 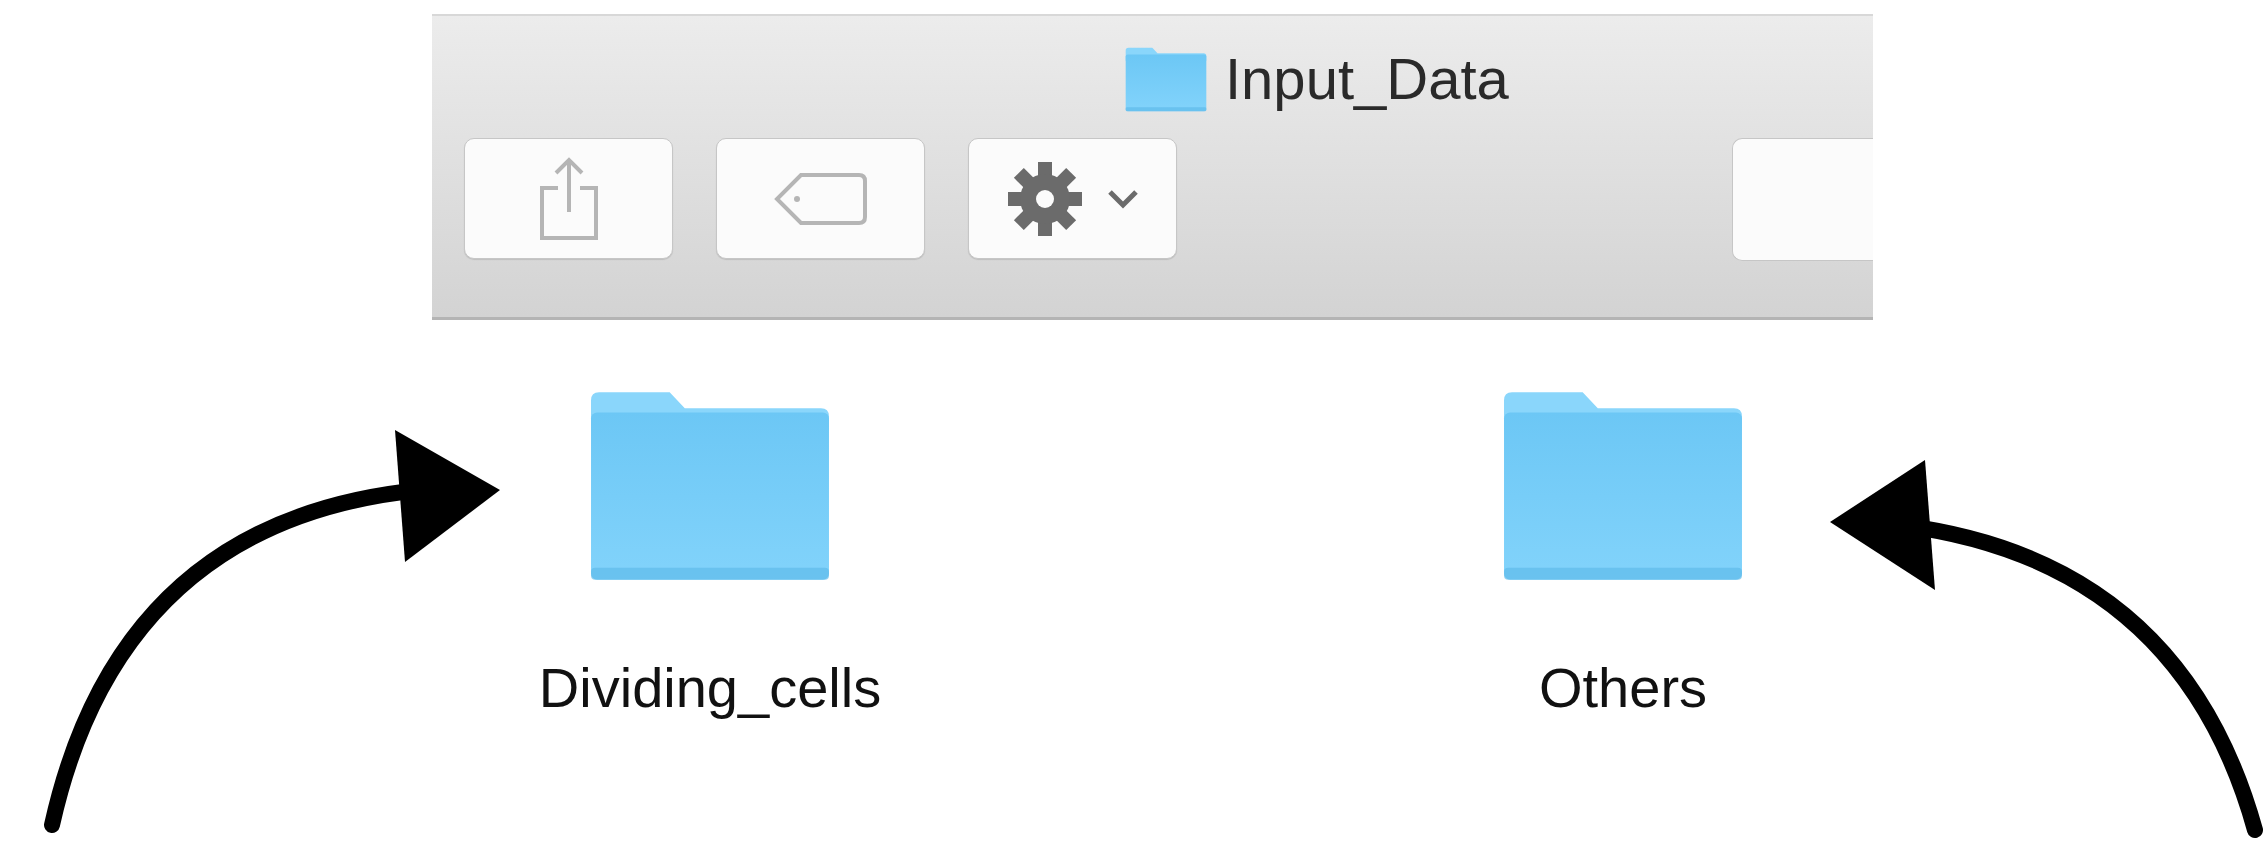 What do you see at coordinates (1044, 198) in the screenshot?
I see `gear-icon` at bounding box center [1044, 198].